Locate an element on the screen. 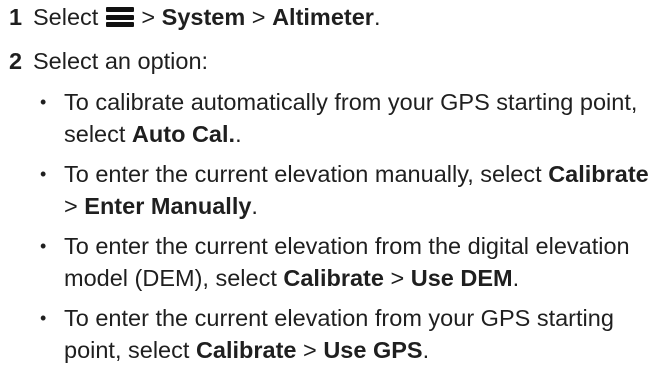 The width and height of the screenshot is (651, 374). menu-item-use-gps: Use GPS is located at coordinates (373, 350).